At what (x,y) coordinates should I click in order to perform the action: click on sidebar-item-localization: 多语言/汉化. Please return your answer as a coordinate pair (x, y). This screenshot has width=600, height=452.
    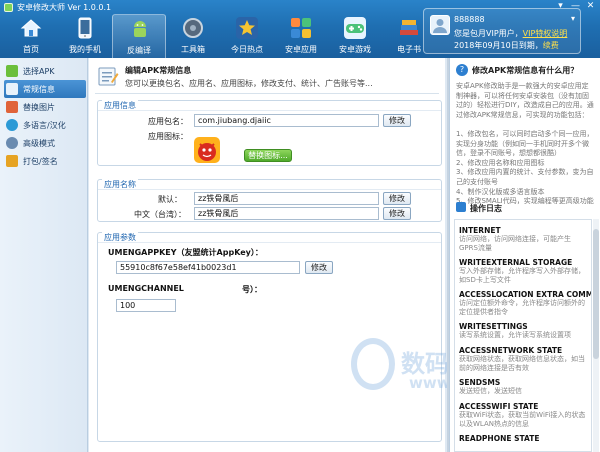
    Looking at the image, I should click on (45, 125).